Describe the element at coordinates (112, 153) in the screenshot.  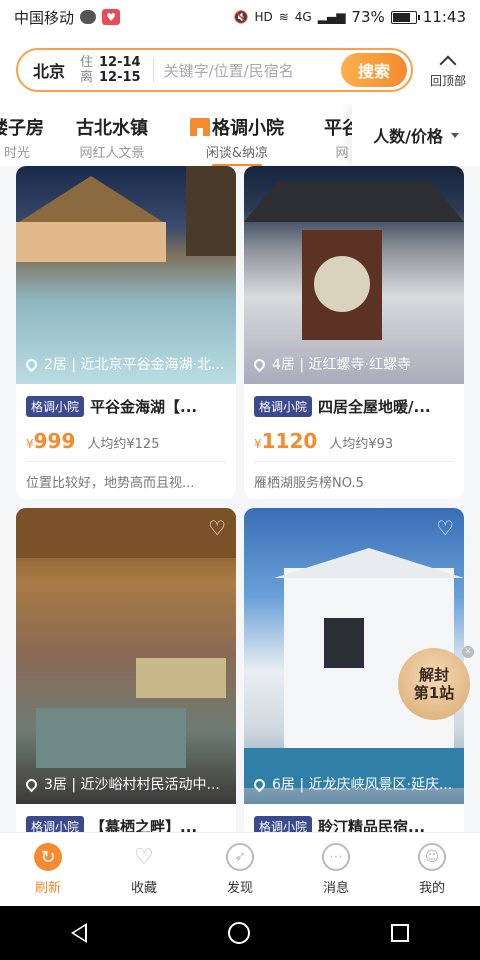
I see `tab-subtitle: 网红人文景` at that location.